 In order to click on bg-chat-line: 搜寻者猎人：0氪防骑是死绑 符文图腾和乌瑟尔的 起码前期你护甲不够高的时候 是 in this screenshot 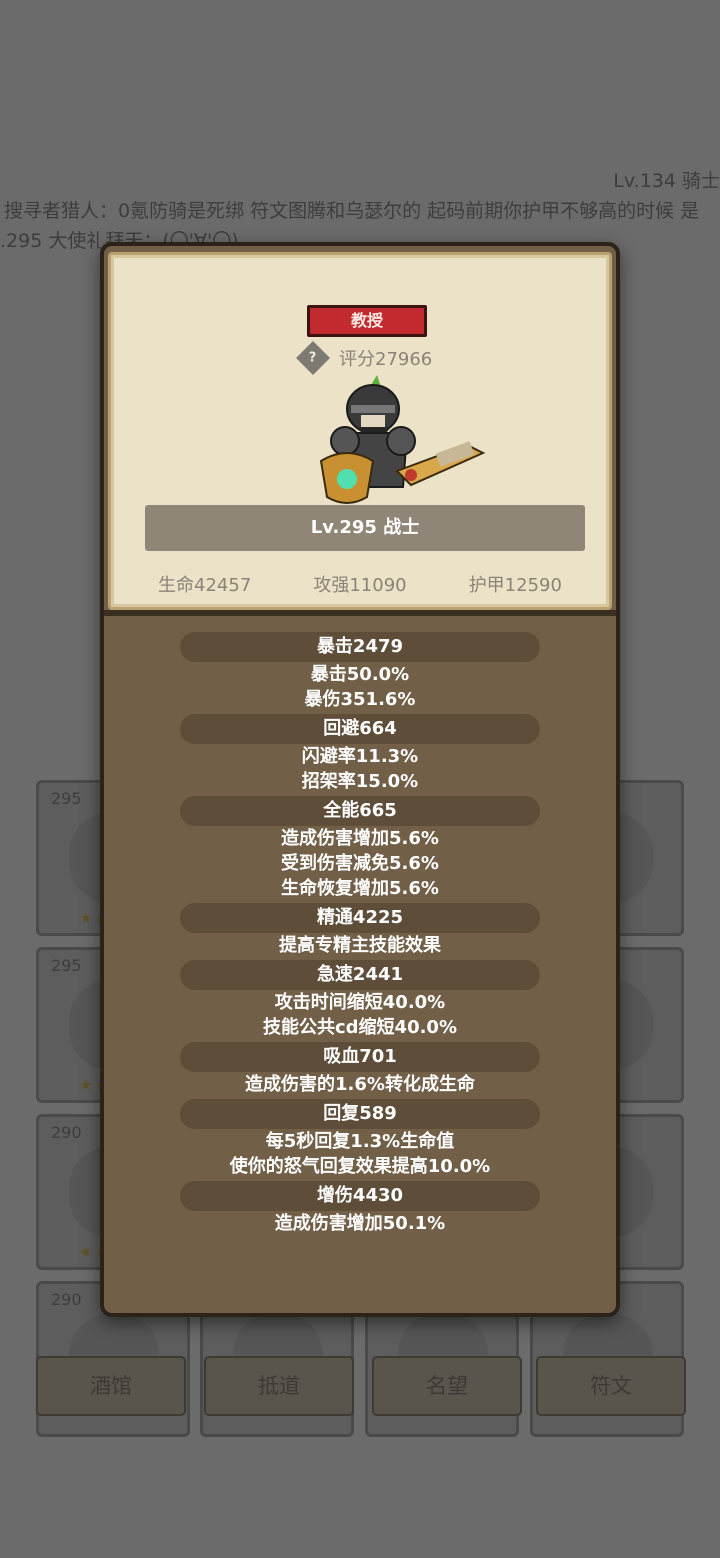, I will do `click(352, 211)`.